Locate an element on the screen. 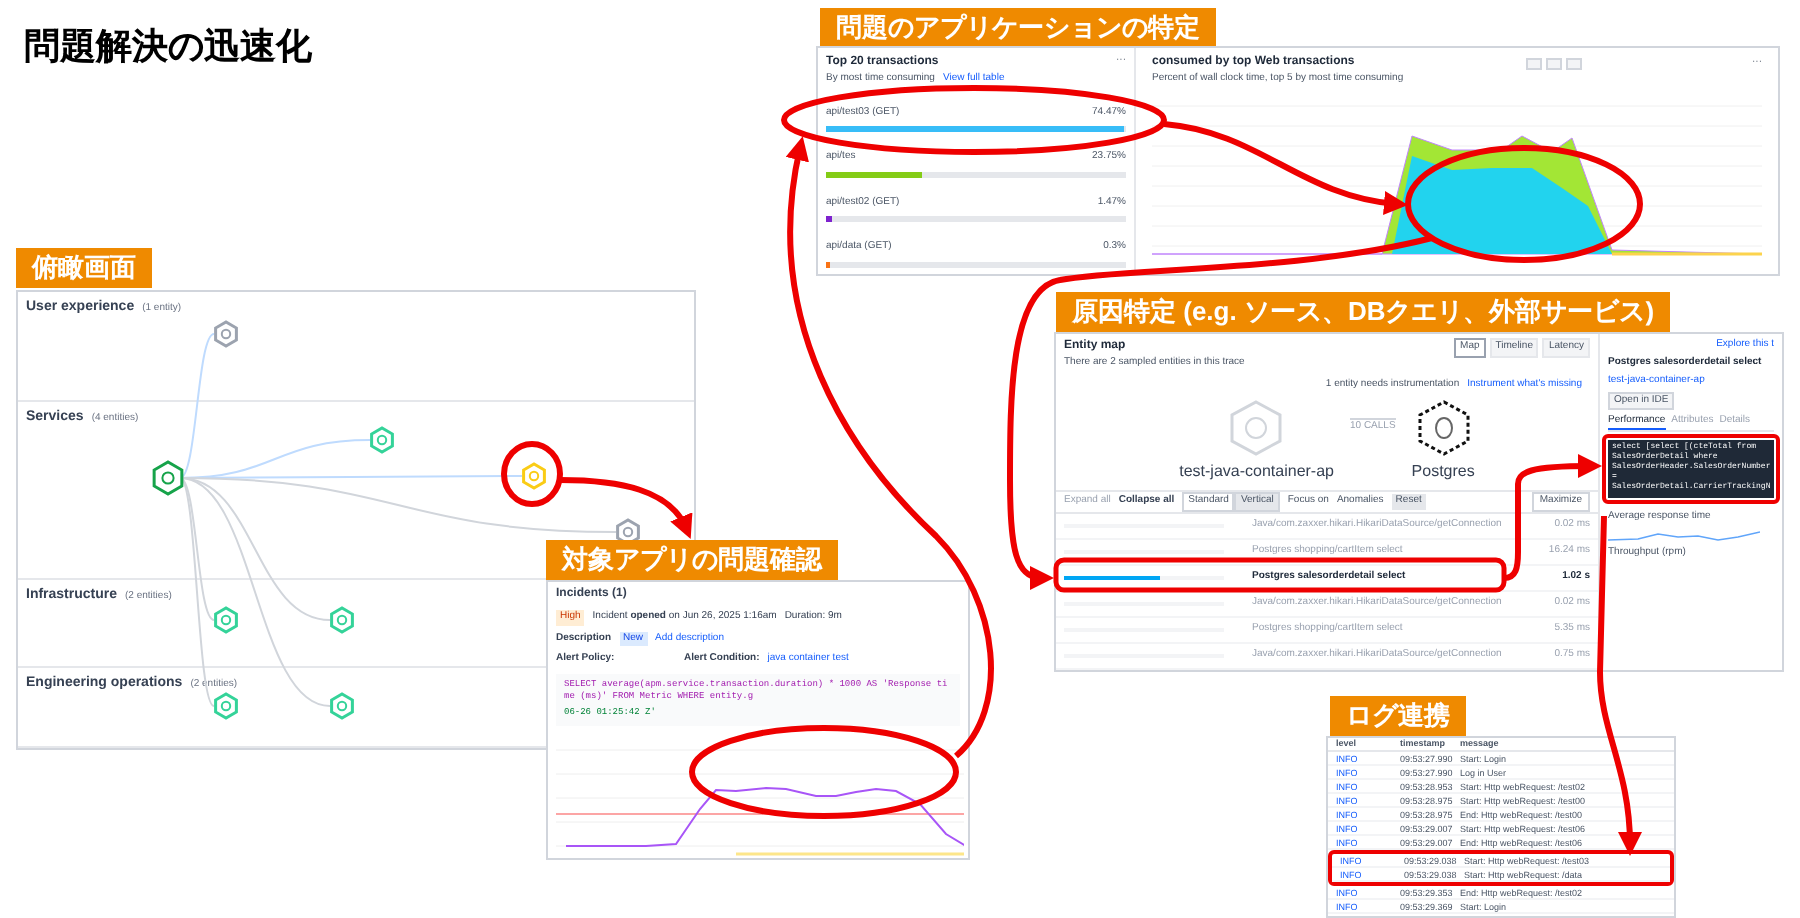  section-label: ログ連携 is located at coordinates (1398, 716).